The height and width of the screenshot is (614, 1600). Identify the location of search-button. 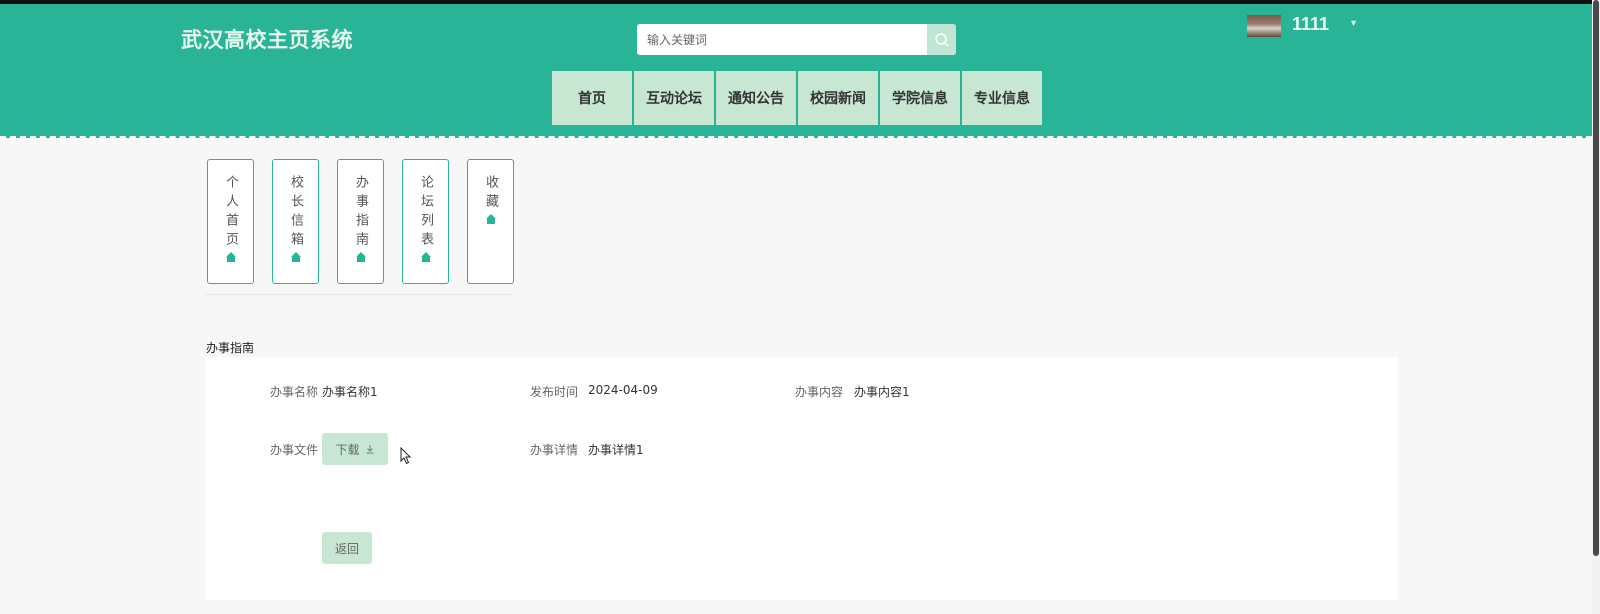
(941, 39).